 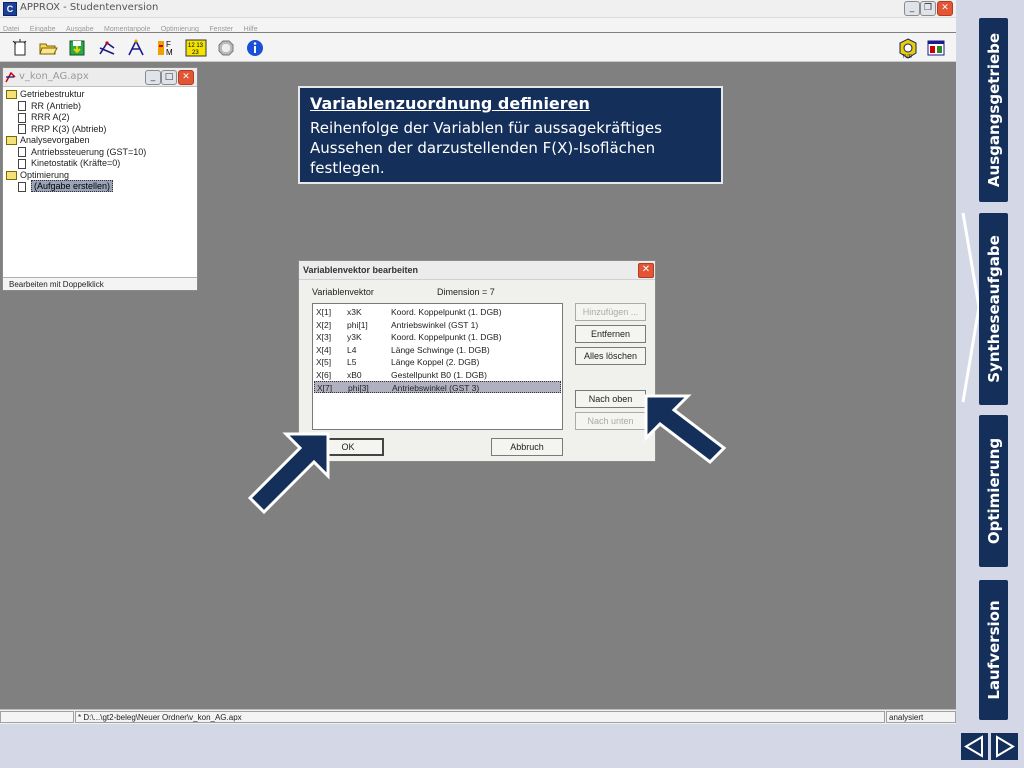 I want to click on maximize-button: ❐, so click(x=928, y=8).